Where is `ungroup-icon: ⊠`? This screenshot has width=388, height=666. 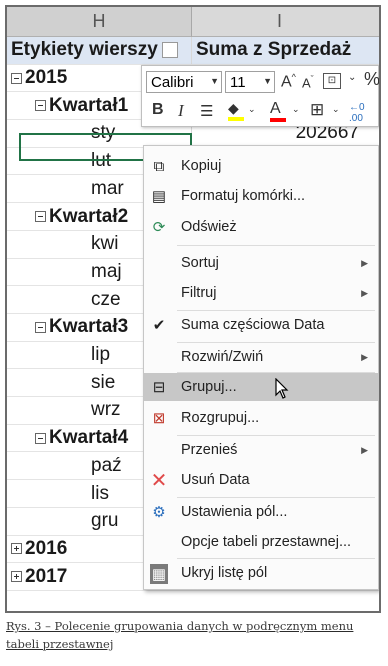
ungroup-icon: ⊠ is located at coordinates (159, 418).